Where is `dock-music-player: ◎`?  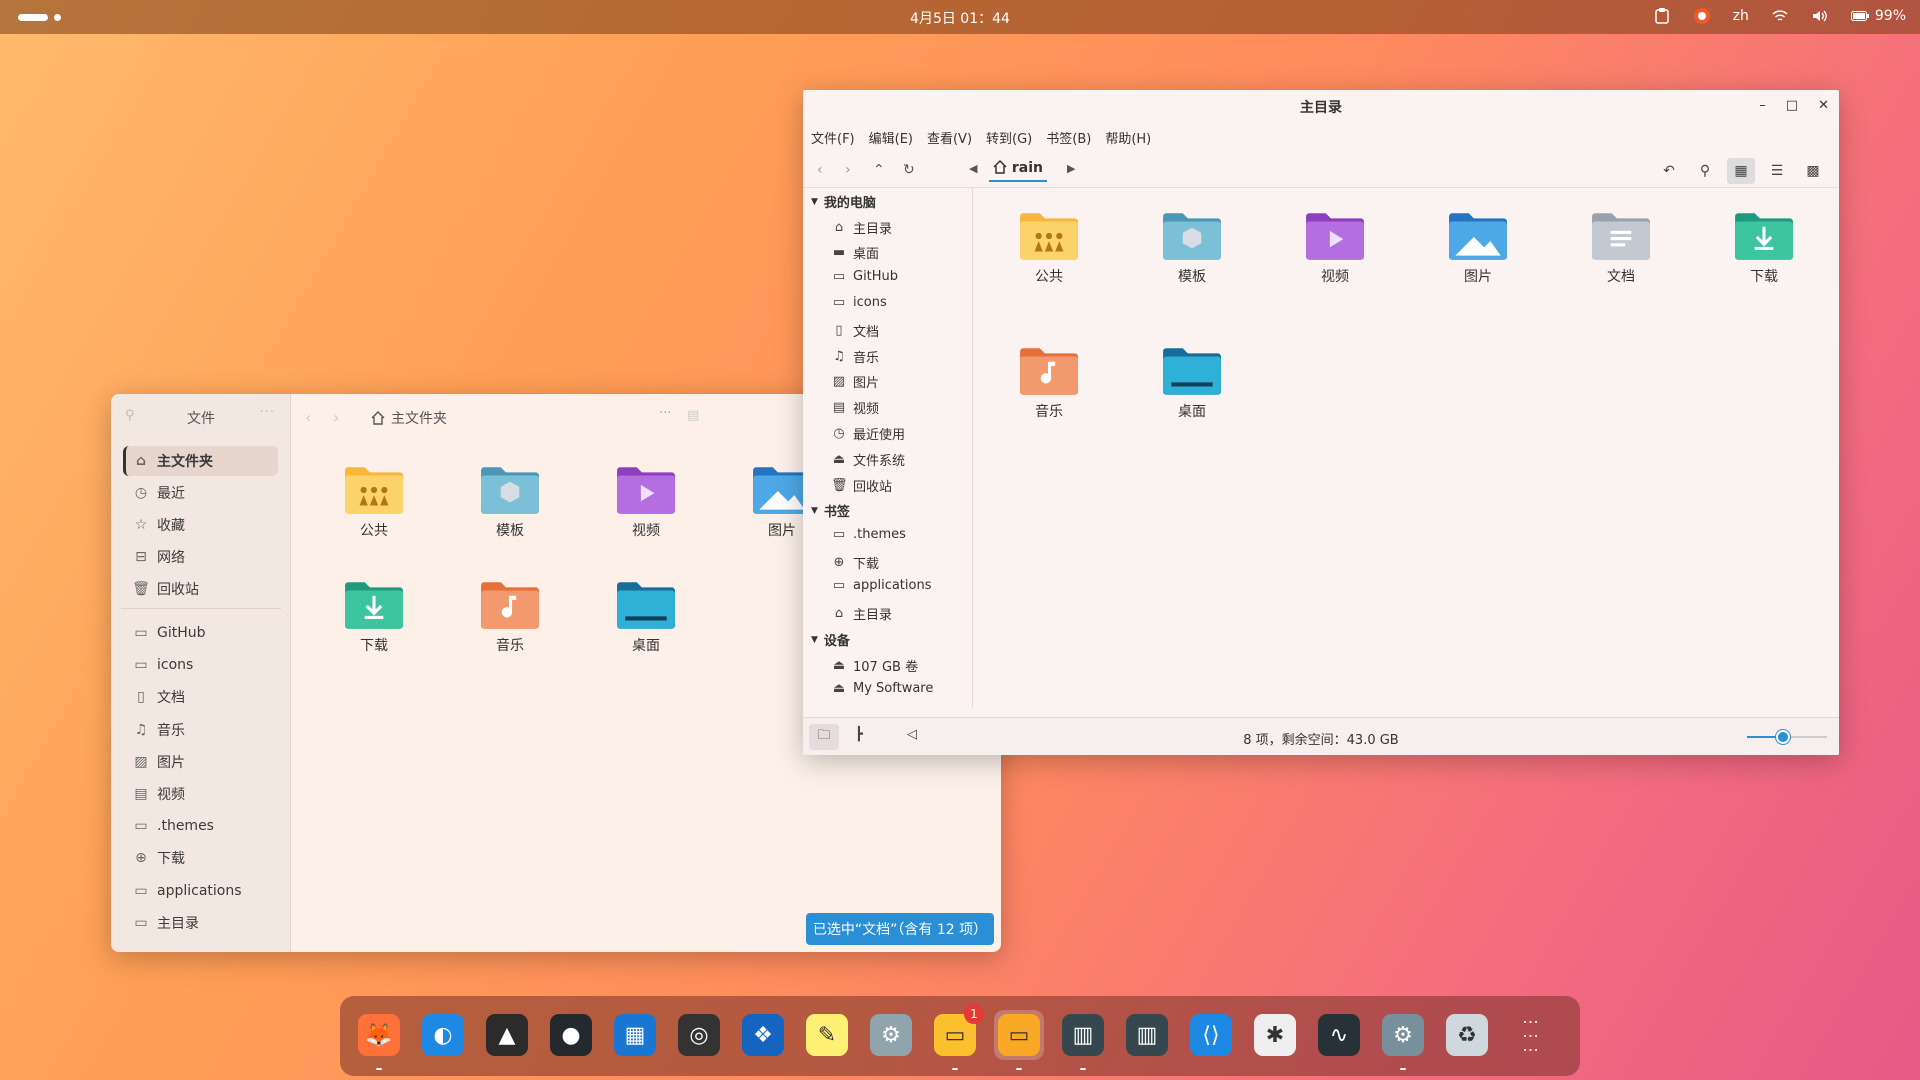 dock-music-player: ◎ is located at coordinates (699, 1035).